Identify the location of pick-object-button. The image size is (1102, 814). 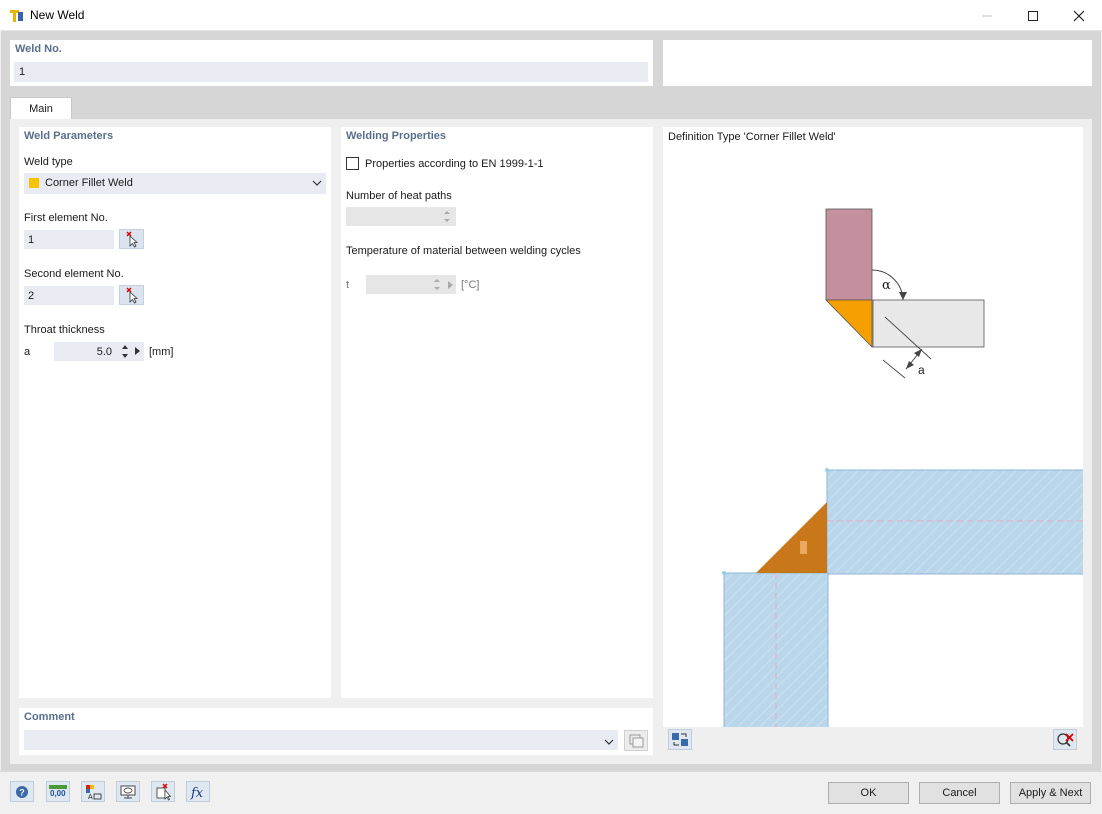
(163, 791).